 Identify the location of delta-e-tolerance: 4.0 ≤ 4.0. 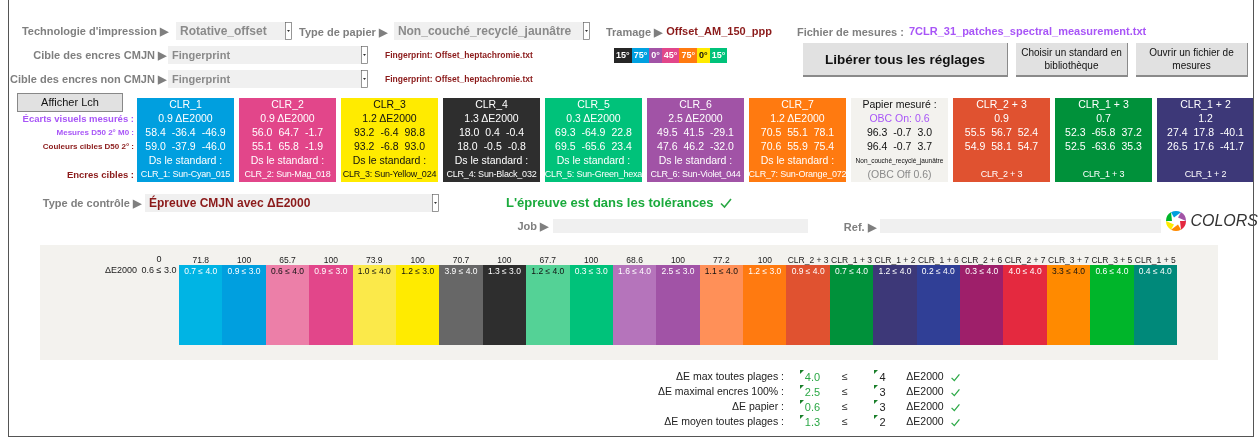
(1025, 271).